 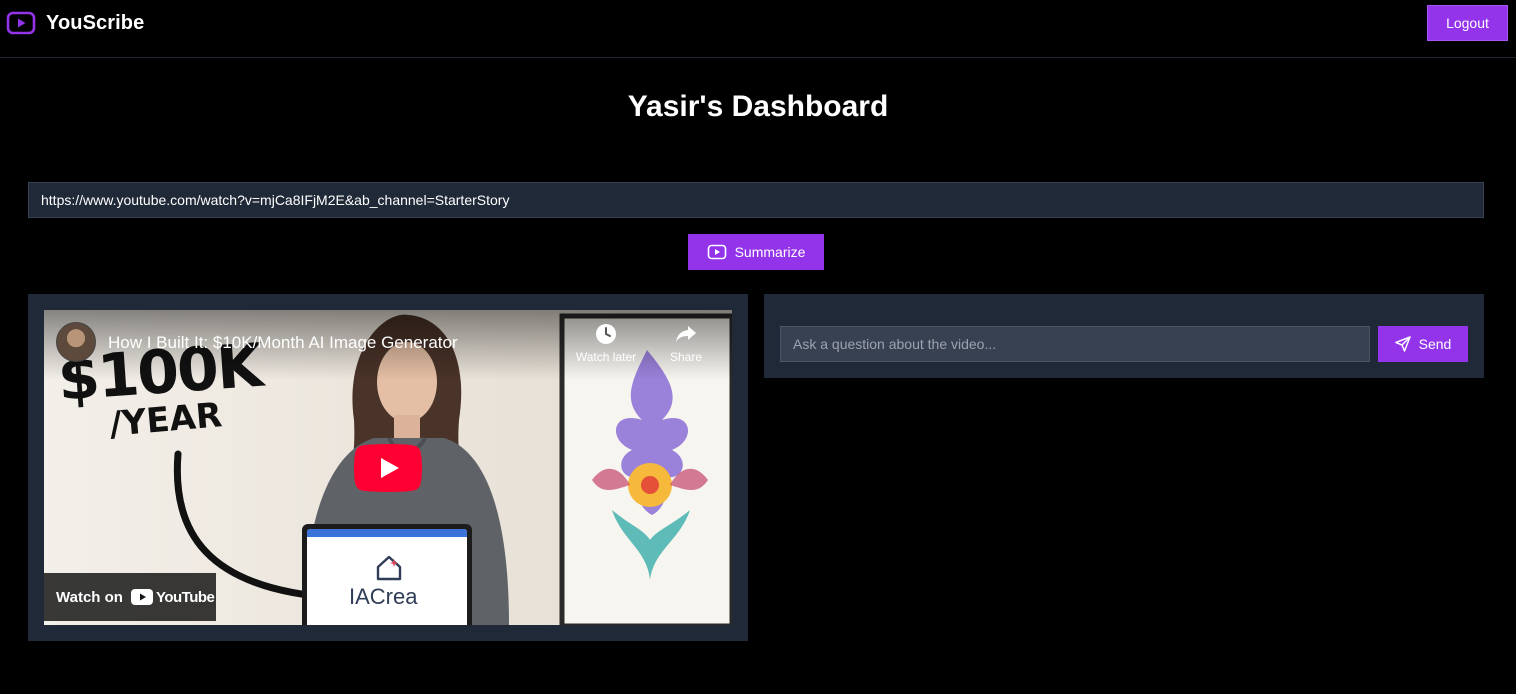 I want to click on summarize-button: Summarize, so click(x=756, y=252).